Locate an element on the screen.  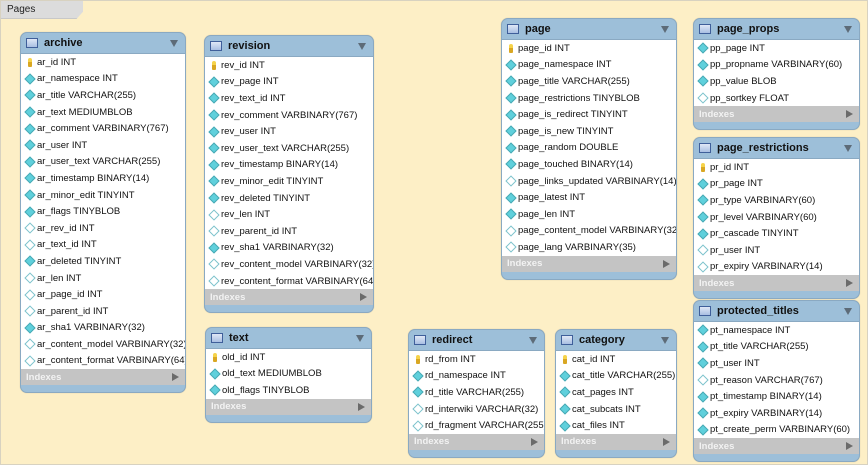
column-row: rev_id INT is located at coordinates (289, 65).